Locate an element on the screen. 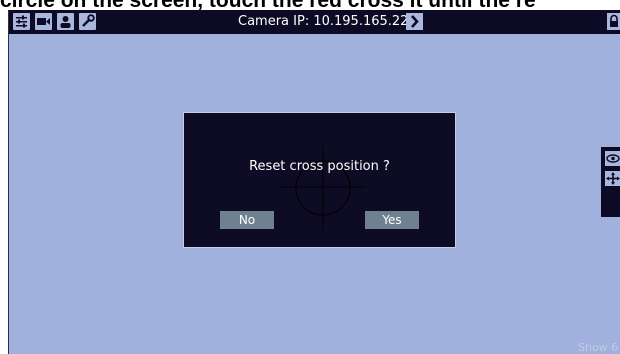 This screenshot has height=354, width=620. chevron-right-icon is located at coordinates (414, 21).